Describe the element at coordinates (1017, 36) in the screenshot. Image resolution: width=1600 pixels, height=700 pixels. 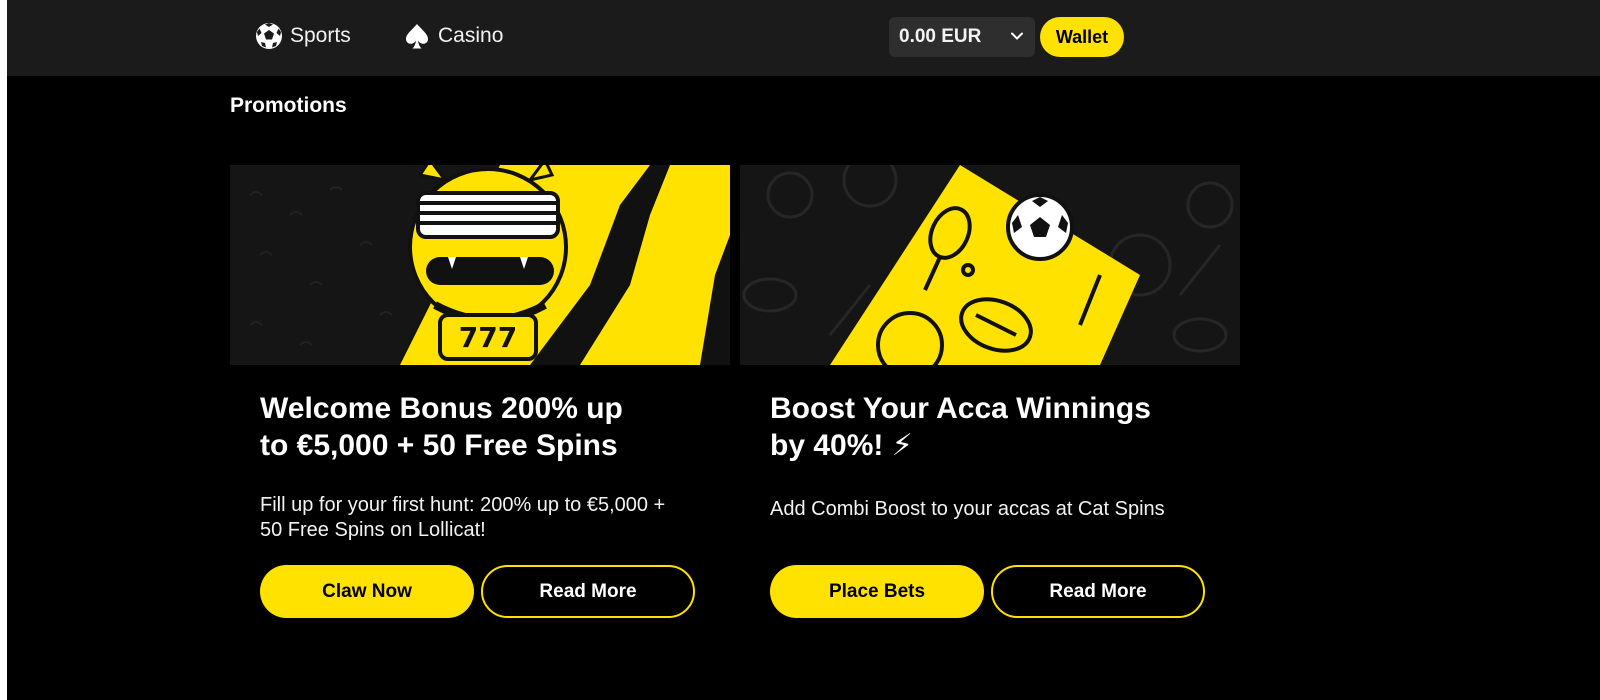
I see `chevron-down-icon` at that location.